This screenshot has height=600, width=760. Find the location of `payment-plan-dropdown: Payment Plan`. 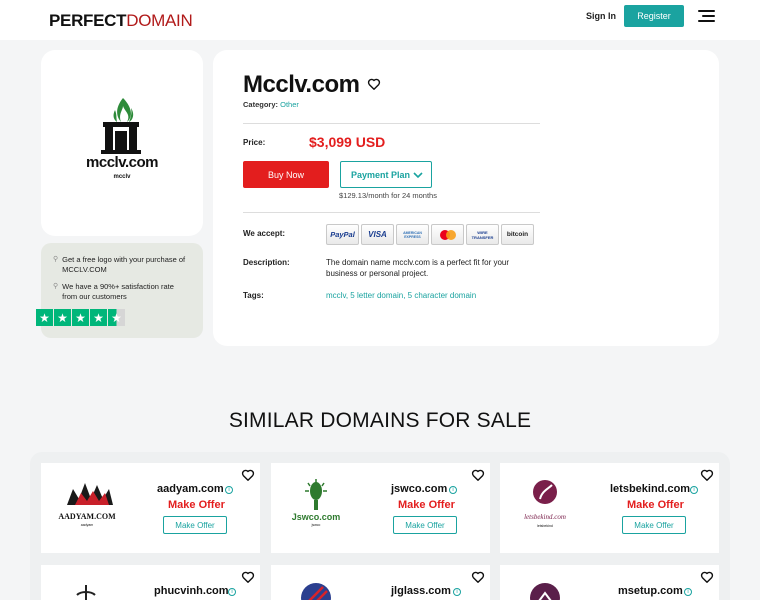

payment-plan-dropdown: Payment Plan is located at coordinates (386, 174).